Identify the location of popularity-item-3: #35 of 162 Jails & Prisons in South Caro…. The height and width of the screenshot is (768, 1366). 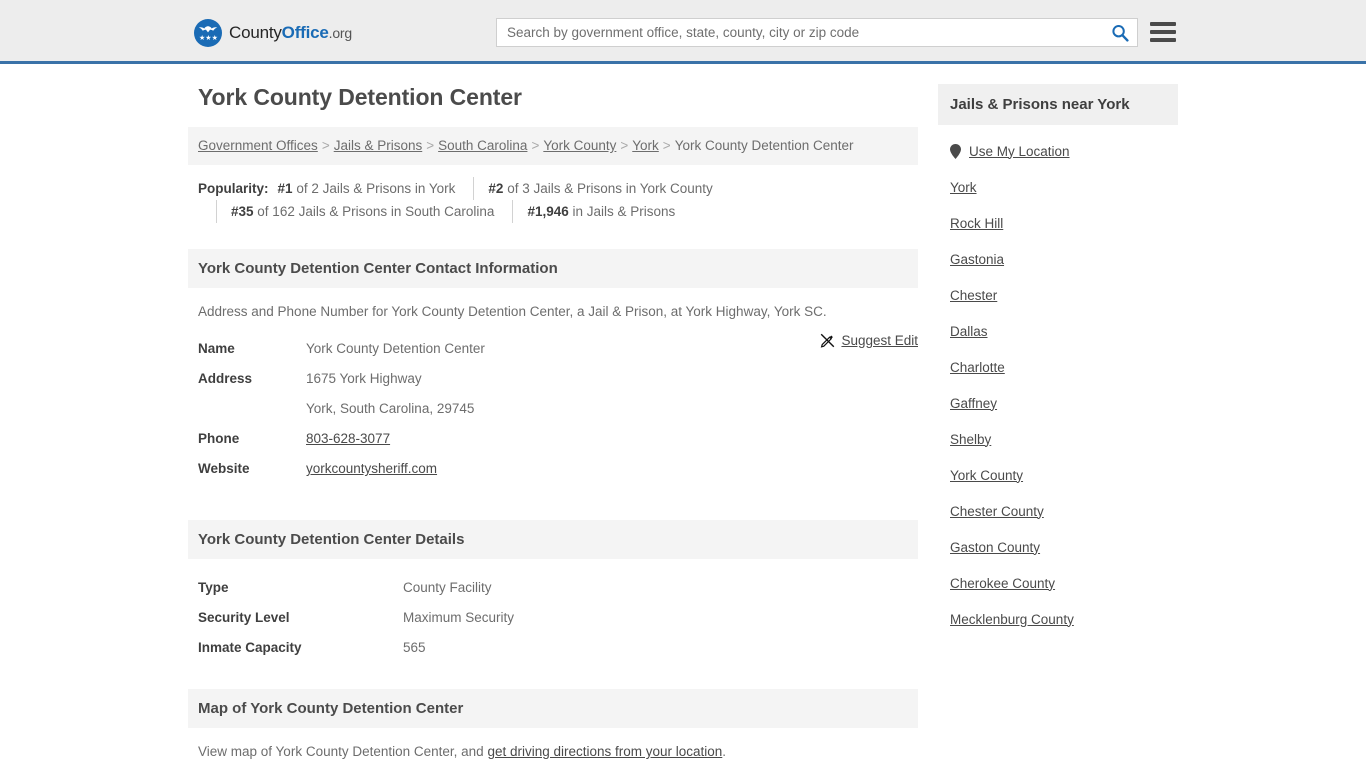
(362, 211).